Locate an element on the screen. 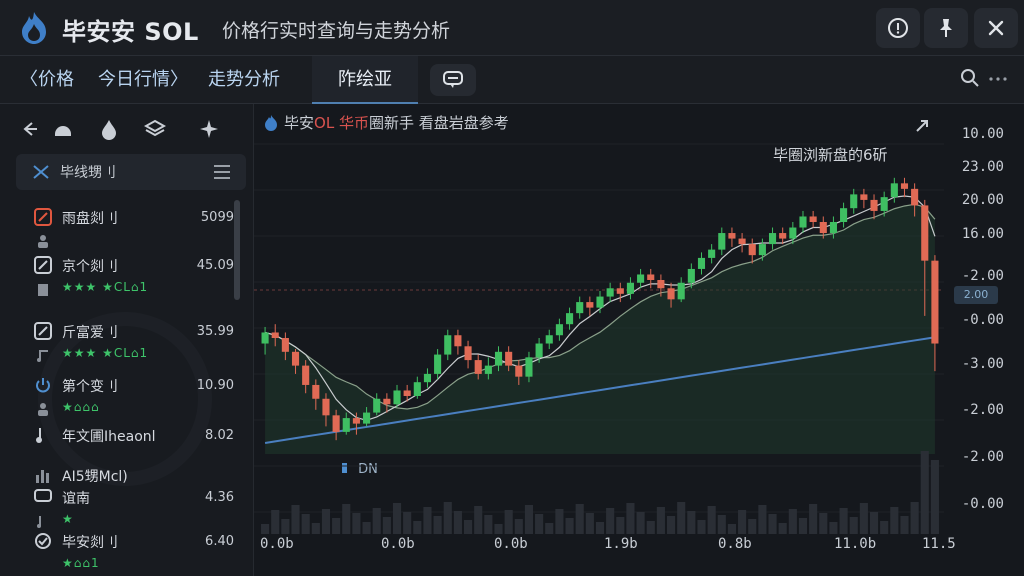 Image resolution: width=1024 pixels, height=576 pixels. tab-price: 〈价格 is located at coordinates (47, 80).